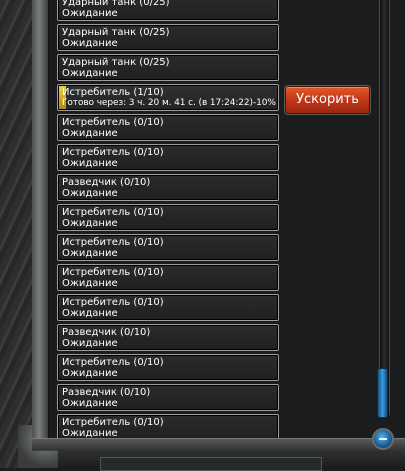  Describe the element at coordinates (40, 222) in the screenshot. I see `panel-frame-left` at that location.